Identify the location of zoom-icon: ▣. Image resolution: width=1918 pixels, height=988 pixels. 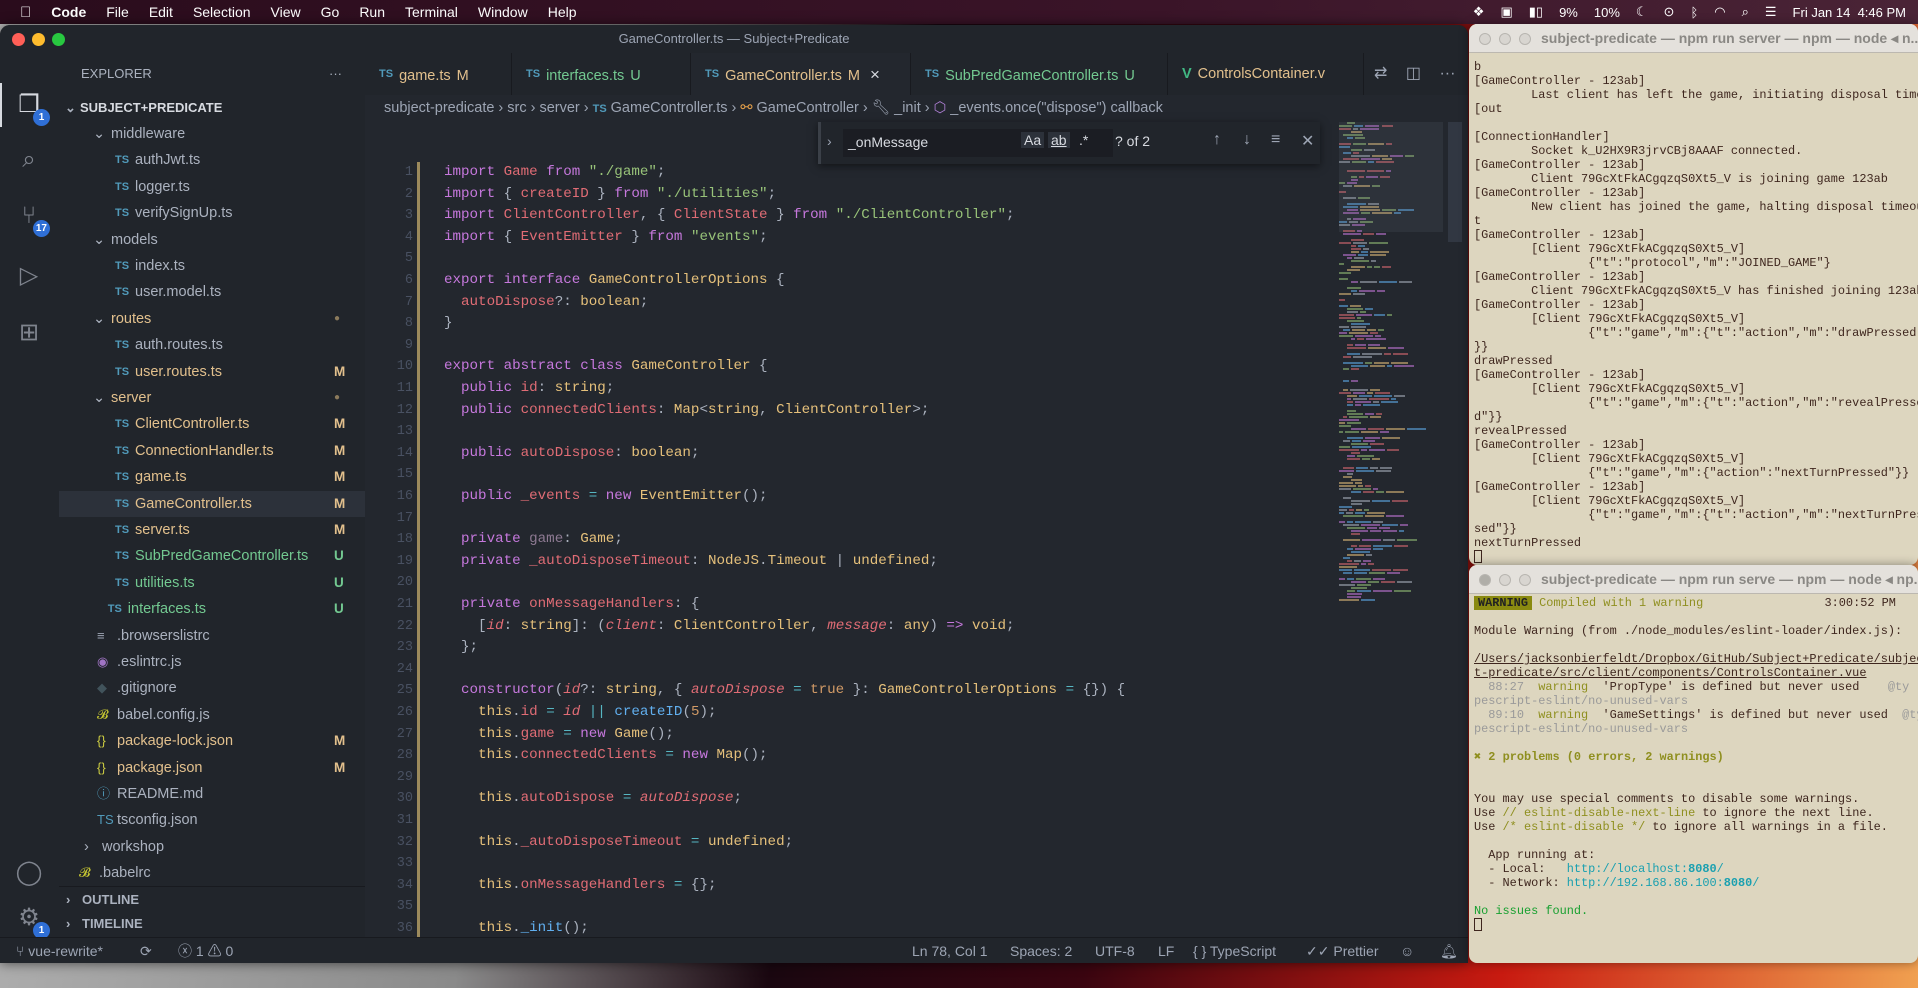
(1506, 12).